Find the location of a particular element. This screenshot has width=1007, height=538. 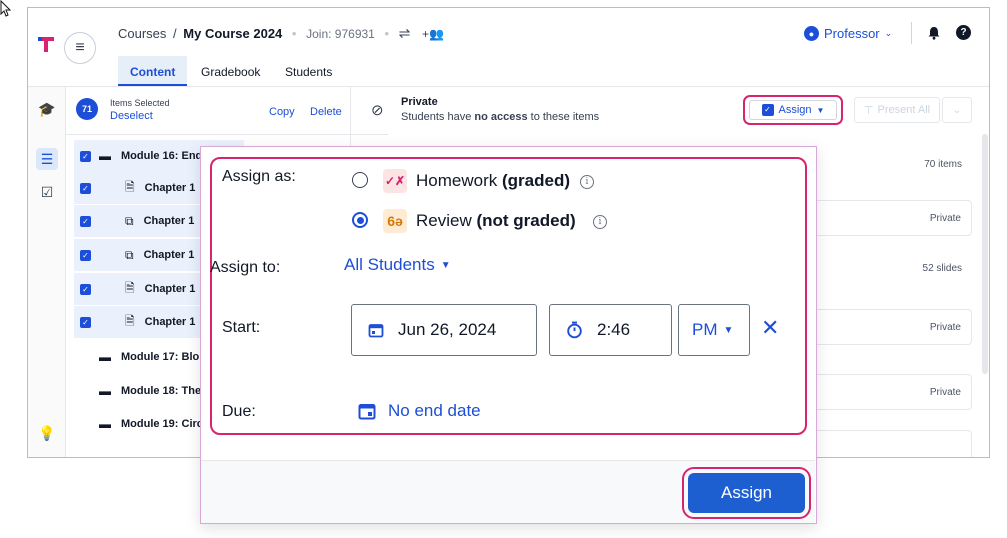

items-selected-label: Items Selected is located at coordinates (140, 103).